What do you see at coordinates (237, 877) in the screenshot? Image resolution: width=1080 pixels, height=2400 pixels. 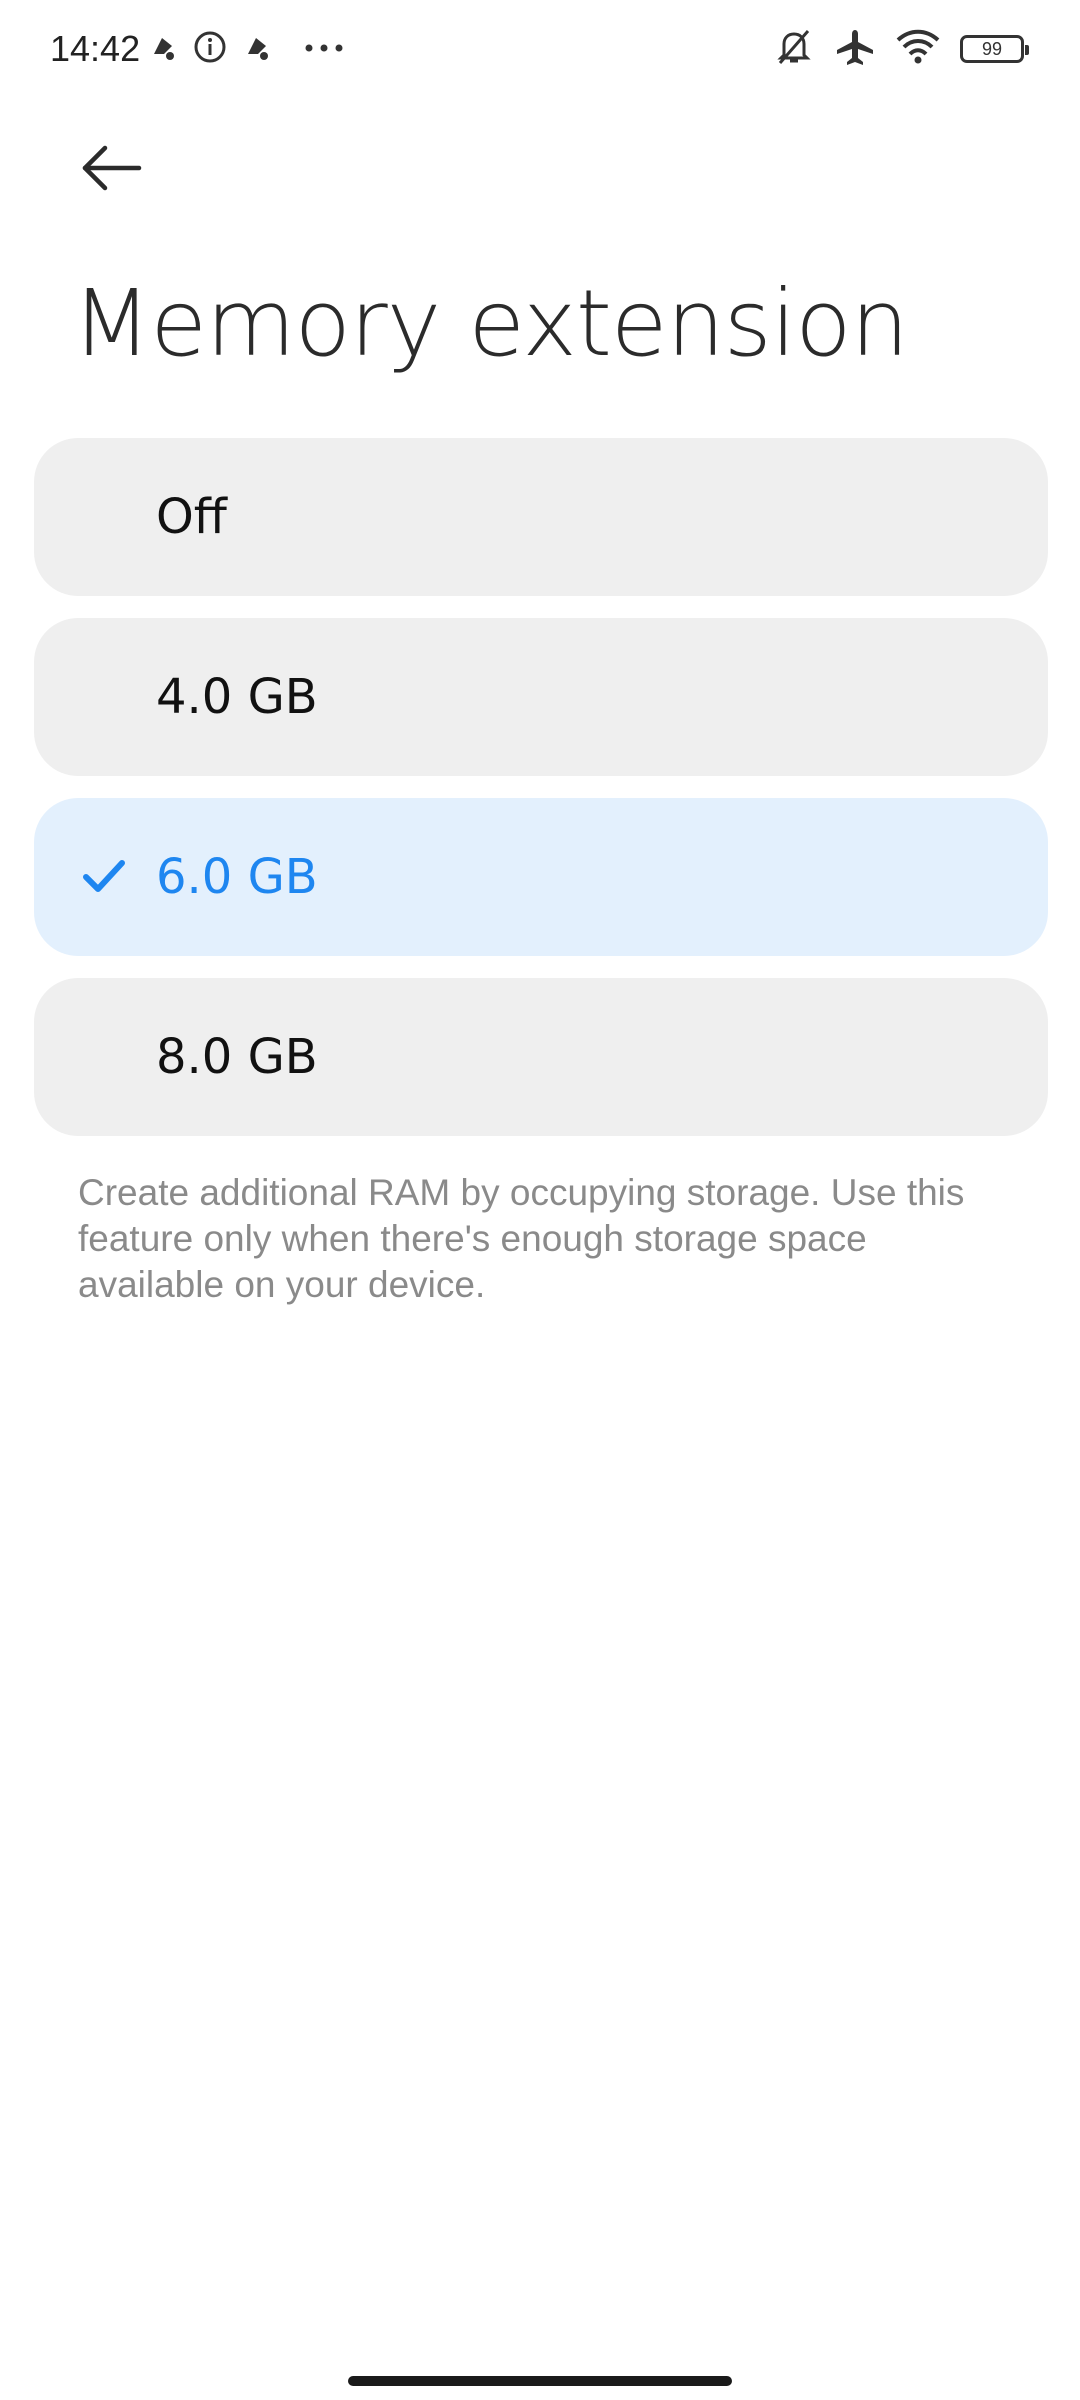 I see `option-label: 6.0 GB` at bounding box center [237, 877].